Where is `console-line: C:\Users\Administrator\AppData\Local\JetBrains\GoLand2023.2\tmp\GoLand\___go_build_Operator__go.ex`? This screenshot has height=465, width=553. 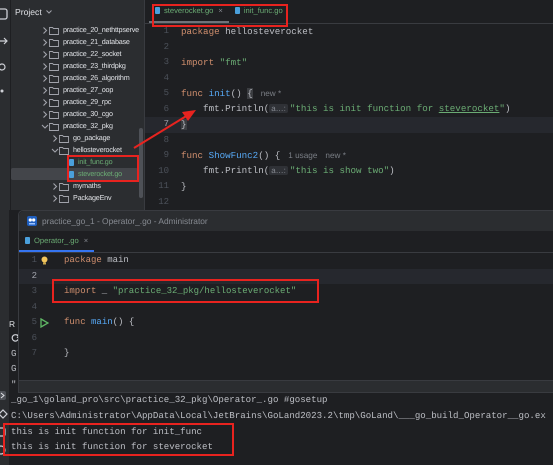 console-line: C:\Users\Administrator\AppData\Local\JetBrains\GoLand2023.2\tmp\GoLand\___go_build_Operator__go.ex is located at coordinates (278, 415).